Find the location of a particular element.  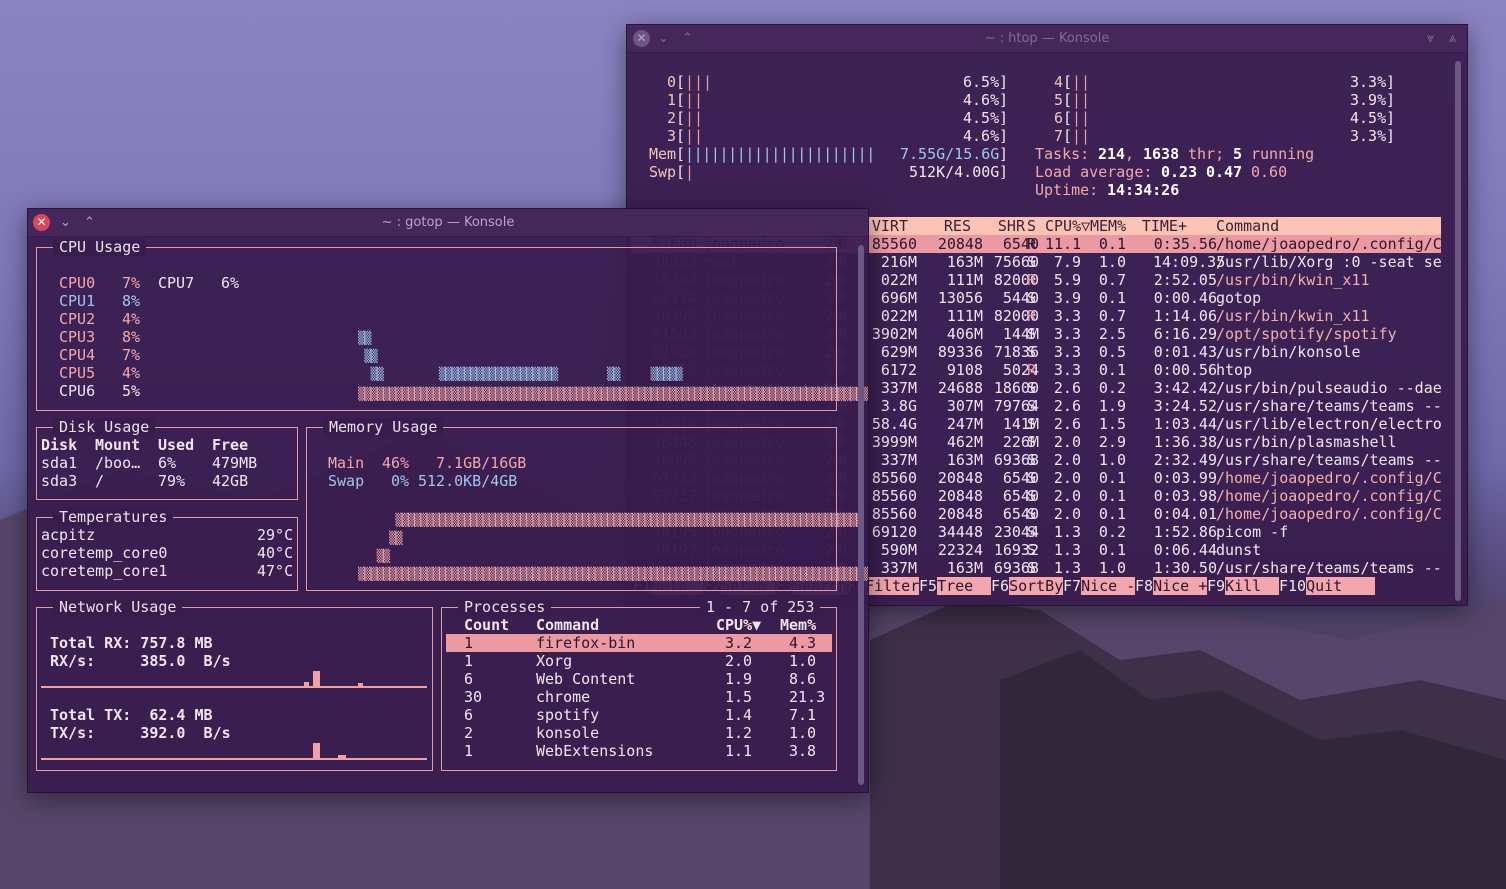

process-cell: konsole is located at coordinates (567, 733).